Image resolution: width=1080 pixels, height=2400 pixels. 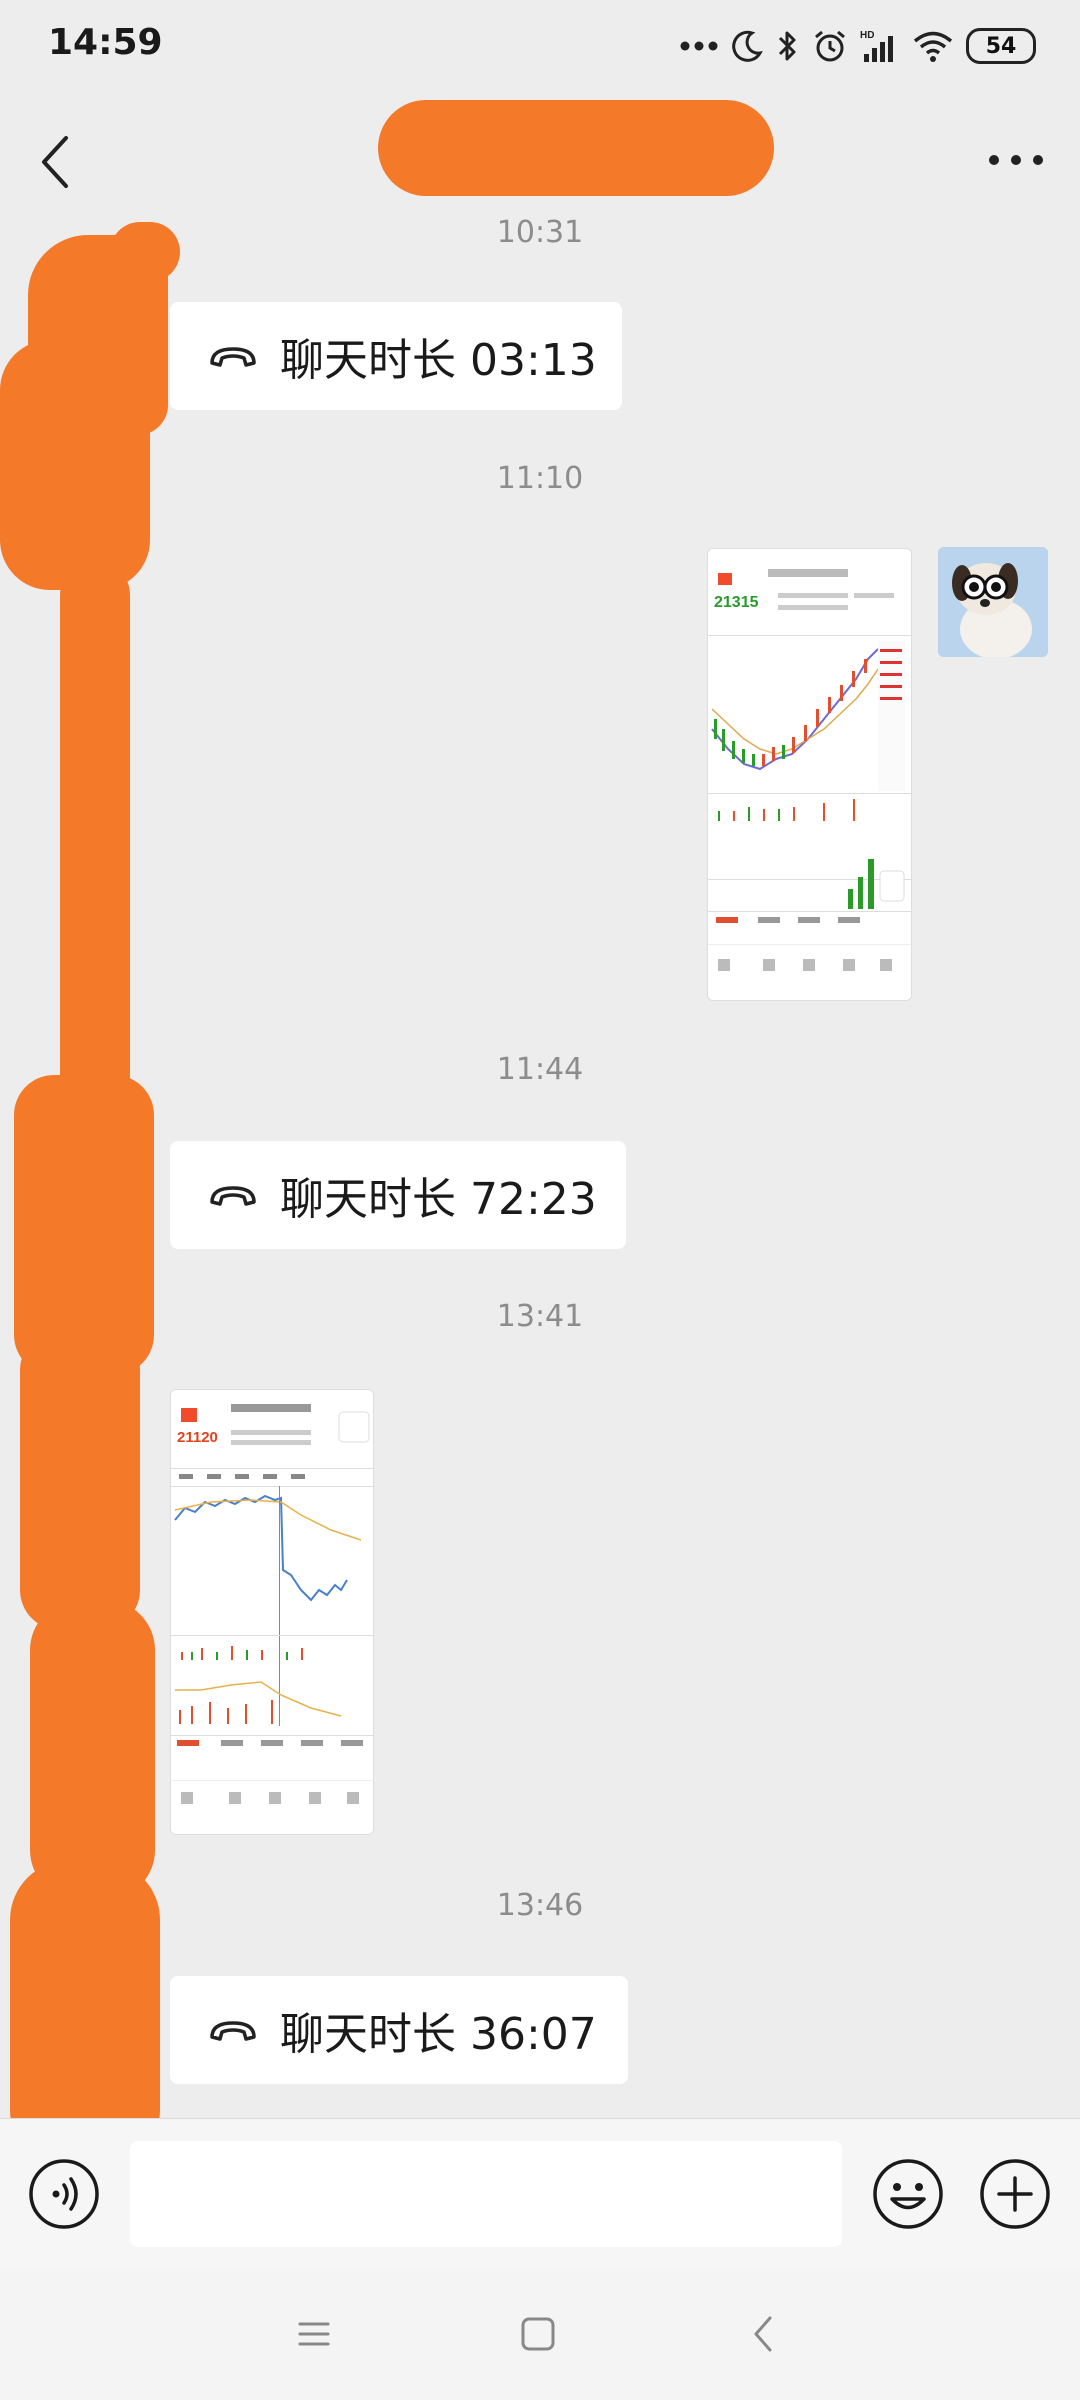 What do you see at coordinates (314, 2334) in the screenshot?
I see `menu-icon` at bounding box center [314, 2334].